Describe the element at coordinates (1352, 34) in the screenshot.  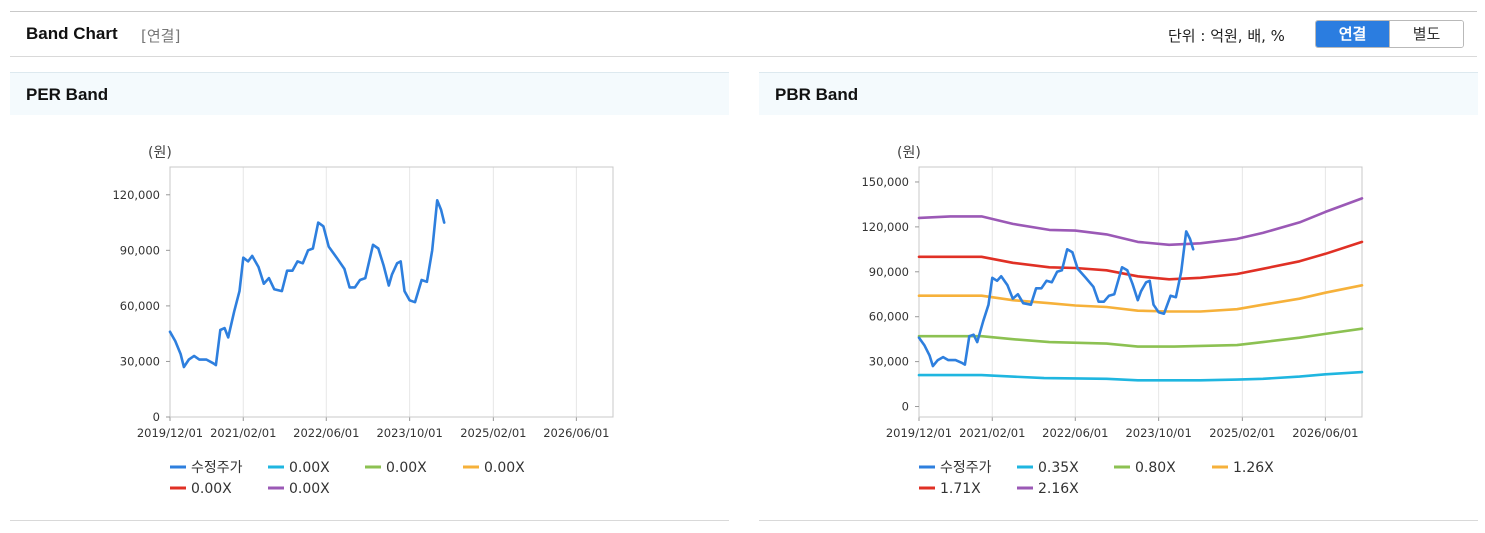
I see `consolidated-button: 연결` at that location.